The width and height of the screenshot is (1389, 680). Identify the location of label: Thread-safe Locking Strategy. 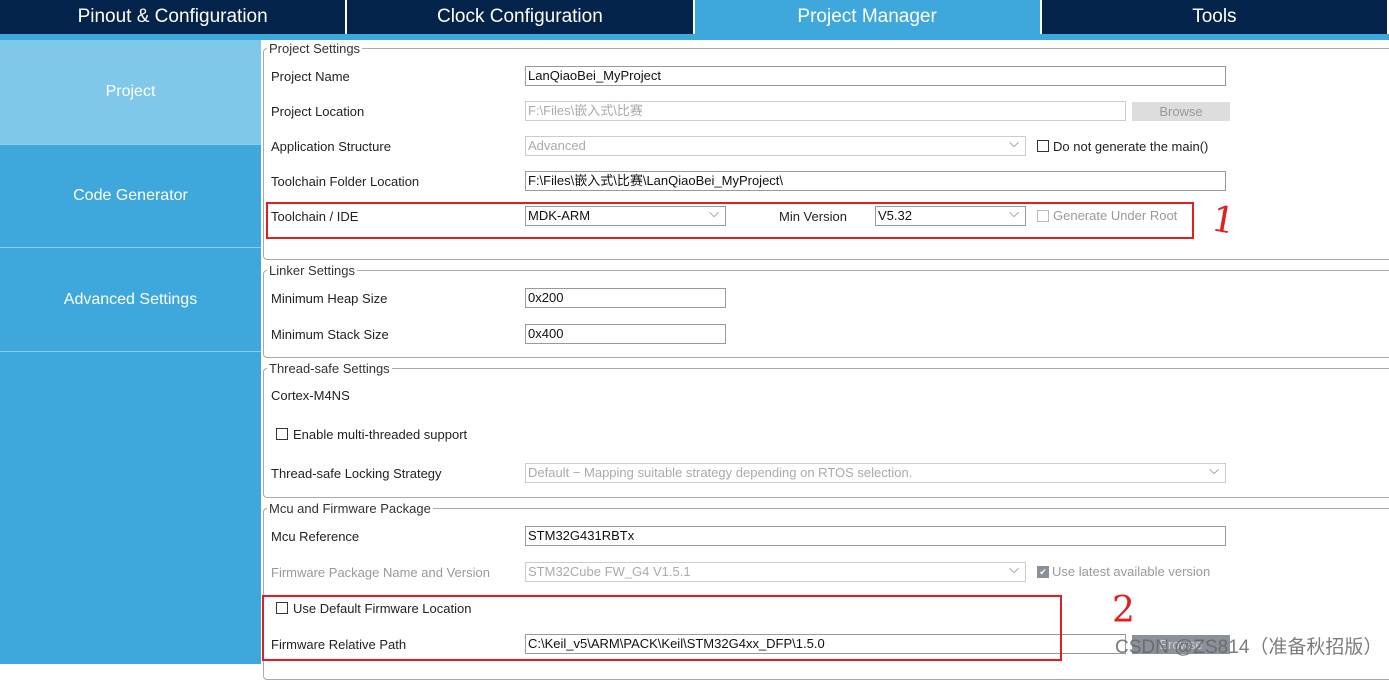
(356, 473).